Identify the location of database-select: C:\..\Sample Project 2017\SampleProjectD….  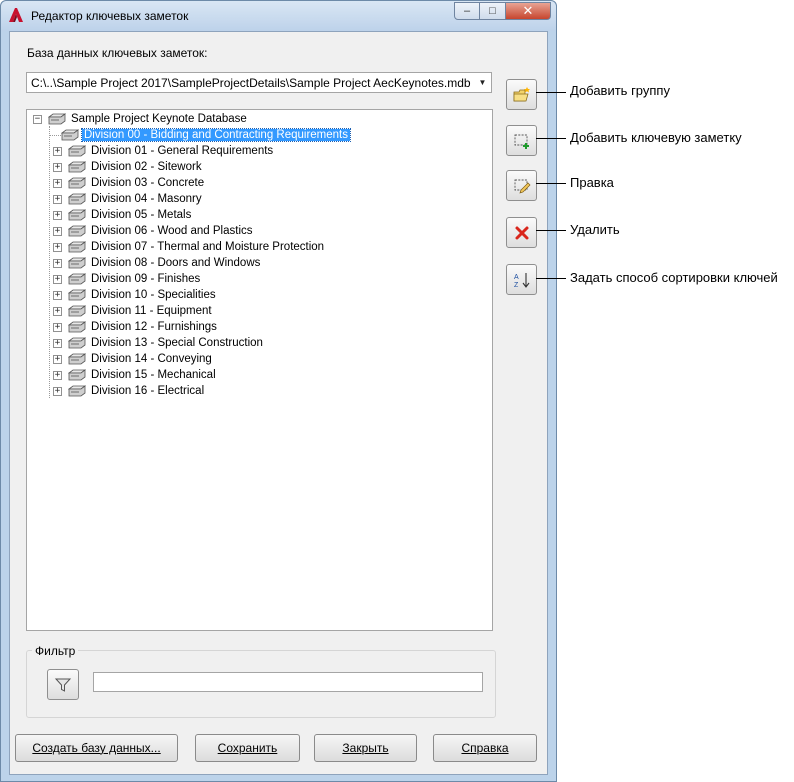
(259, 82).